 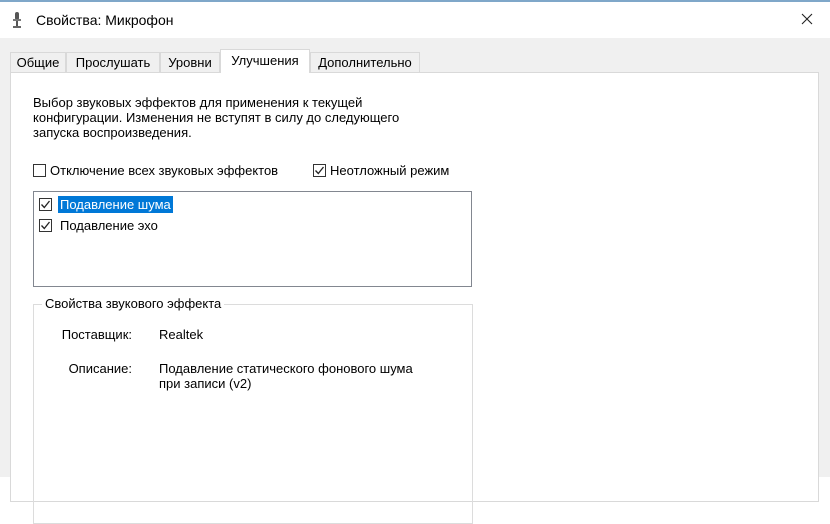 What do you see at coordinates (115, 204) in the screenshot?
I see `effect-label: Подавление шума` at bounding box center [115, 204].